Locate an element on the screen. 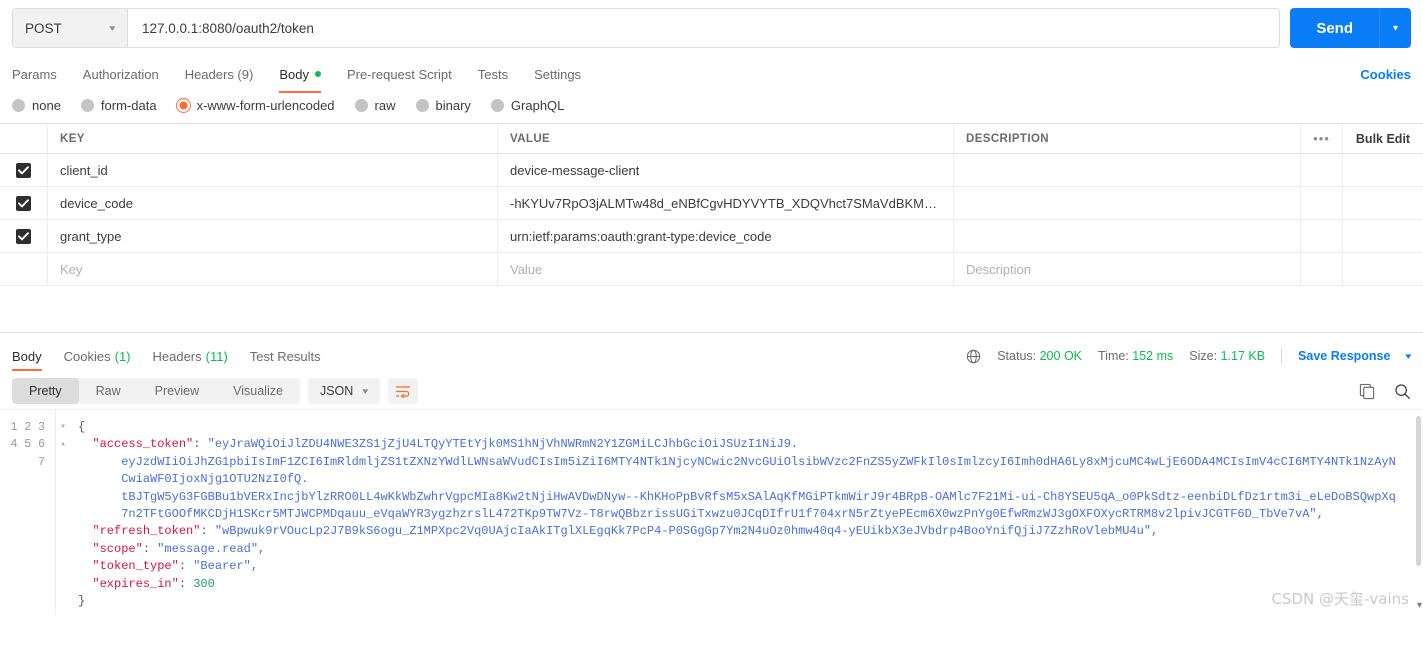  tab-label: Tests is located at coordinates (493, 74).